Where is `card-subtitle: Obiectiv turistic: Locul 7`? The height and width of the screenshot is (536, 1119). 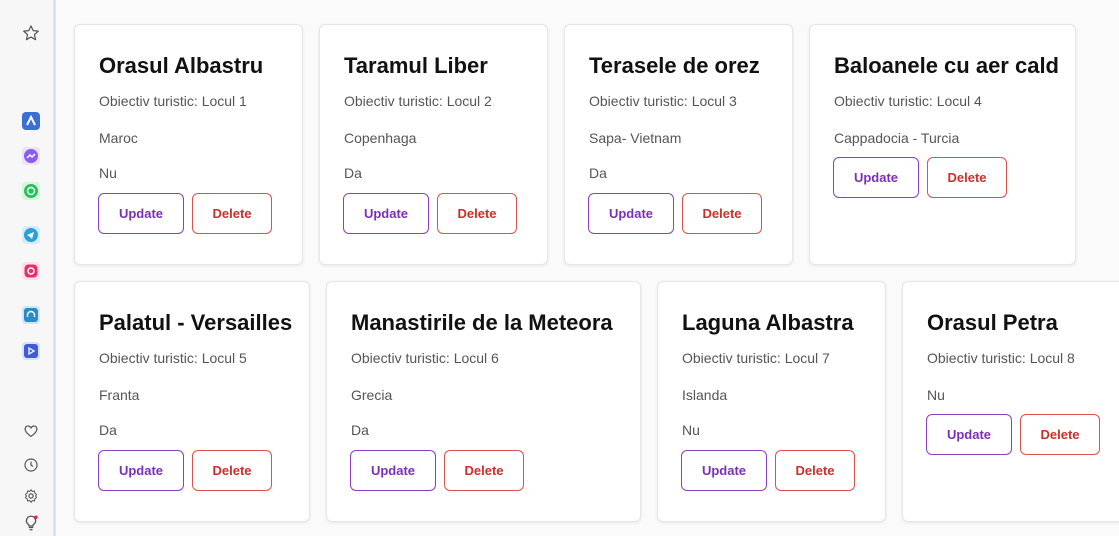
card-subtitle: Obiectiv turistic: Locul 7 is located at coordinates (756, 358).